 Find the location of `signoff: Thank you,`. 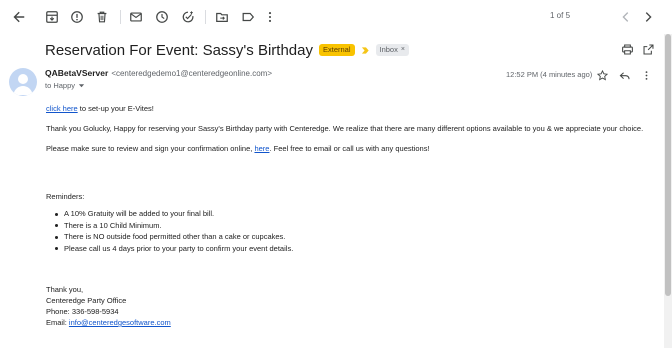

signoff: Thank you, is located at coordinates (65, 289).